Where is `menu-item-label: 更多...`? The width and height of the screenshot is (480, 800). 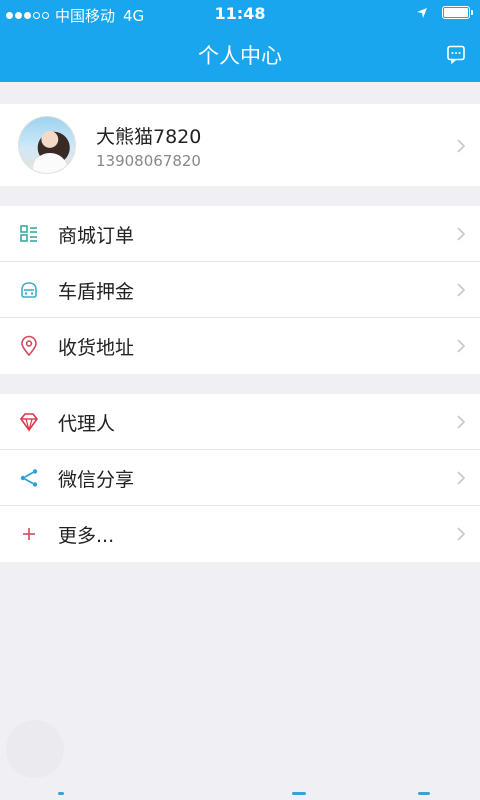
menu-item-label: 更多... is located at coordinates (86, 536).